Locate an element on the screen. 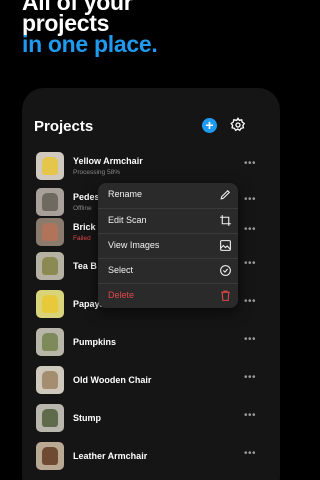  menu-item-view-images: View Images is located at coordinates (168, 245).